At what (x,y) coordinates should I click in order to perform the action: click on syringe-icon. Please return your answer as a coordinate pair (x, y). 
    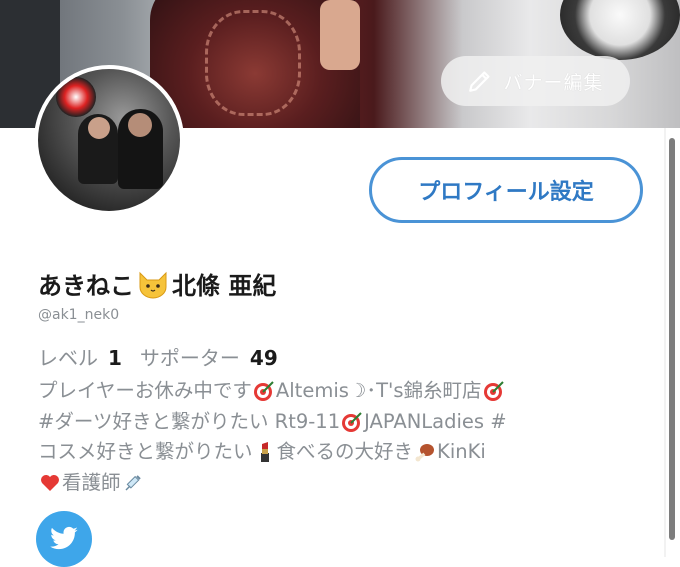
    Looking at the image, I should click on (132, 483).